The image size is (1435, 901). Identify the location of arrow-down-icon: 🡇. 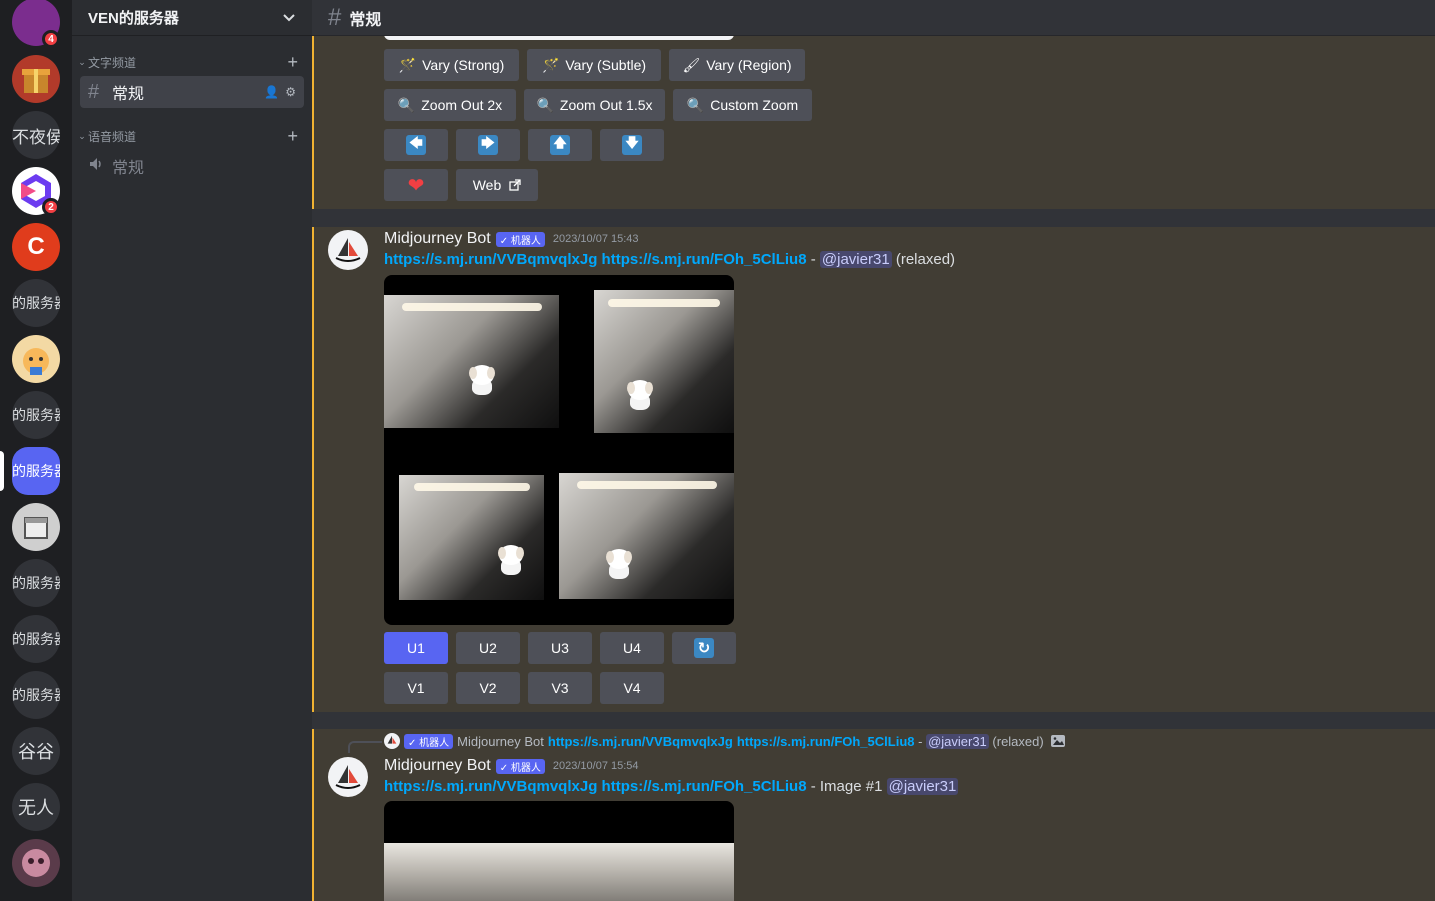
(632, 145).